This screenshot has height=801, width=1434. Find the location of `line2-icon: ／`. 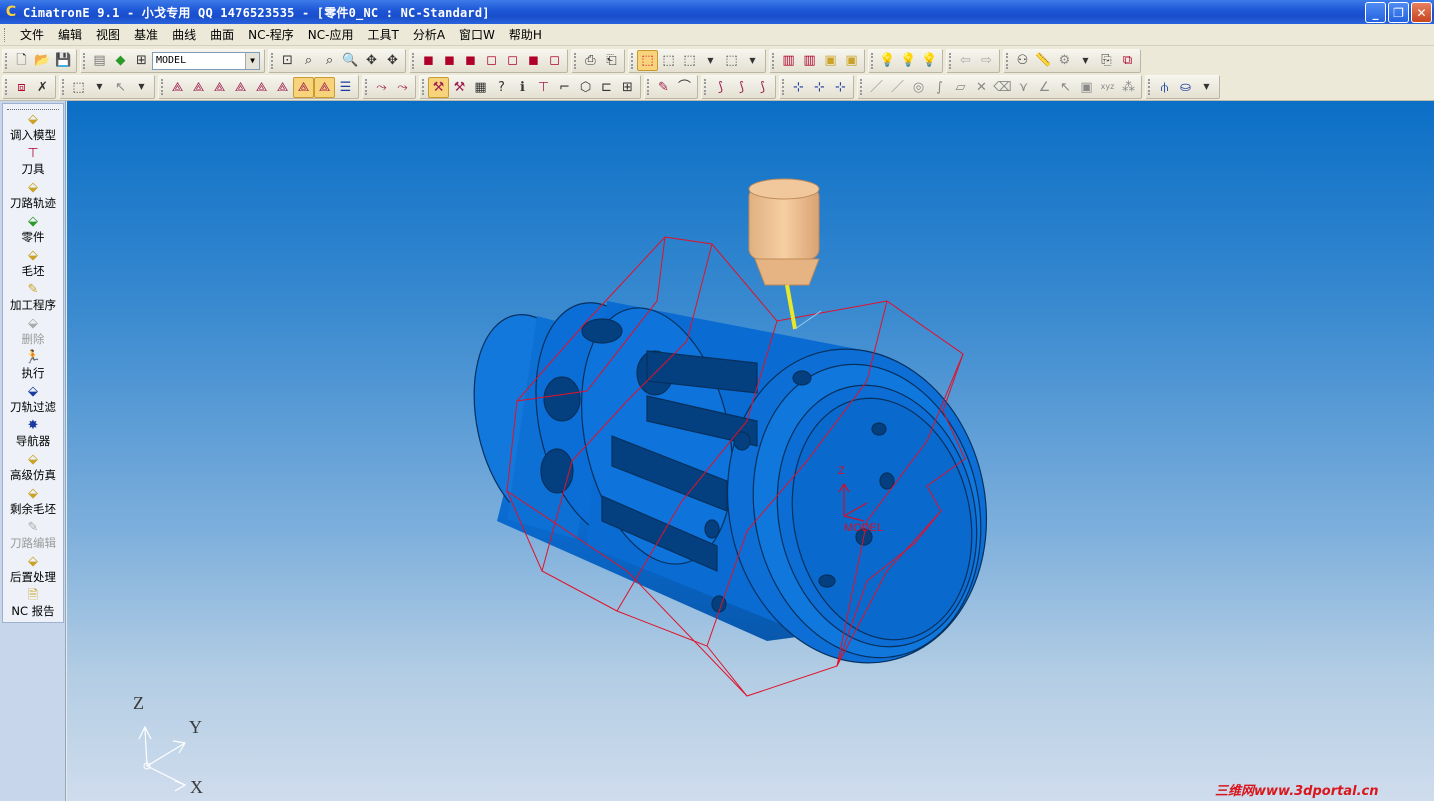

line2-icon: ／ is located at coordinates (897, 87).